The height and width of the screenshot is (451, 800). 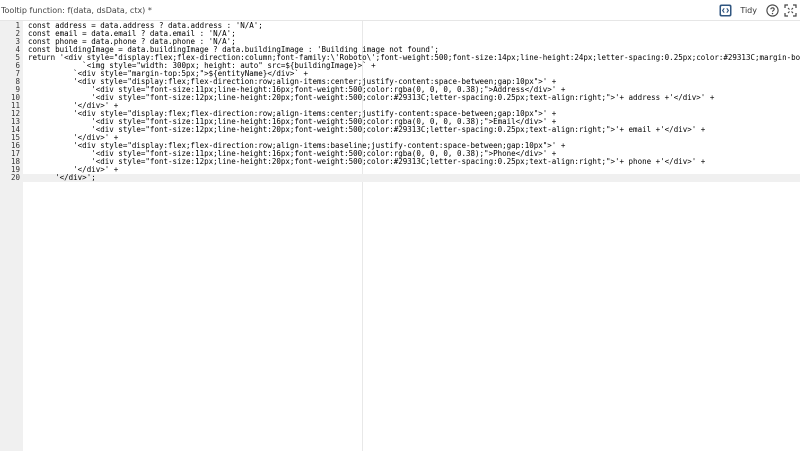 I want to click on code-format-icon, so click(x=725, y=10).